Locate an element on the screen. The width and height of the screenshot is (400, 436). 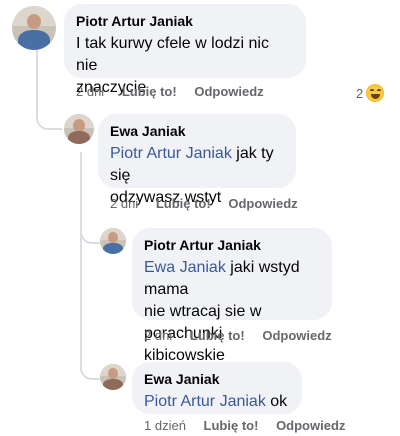
comment-text: Piotr Artur Janiak ok is located at coordinates (217, 402).